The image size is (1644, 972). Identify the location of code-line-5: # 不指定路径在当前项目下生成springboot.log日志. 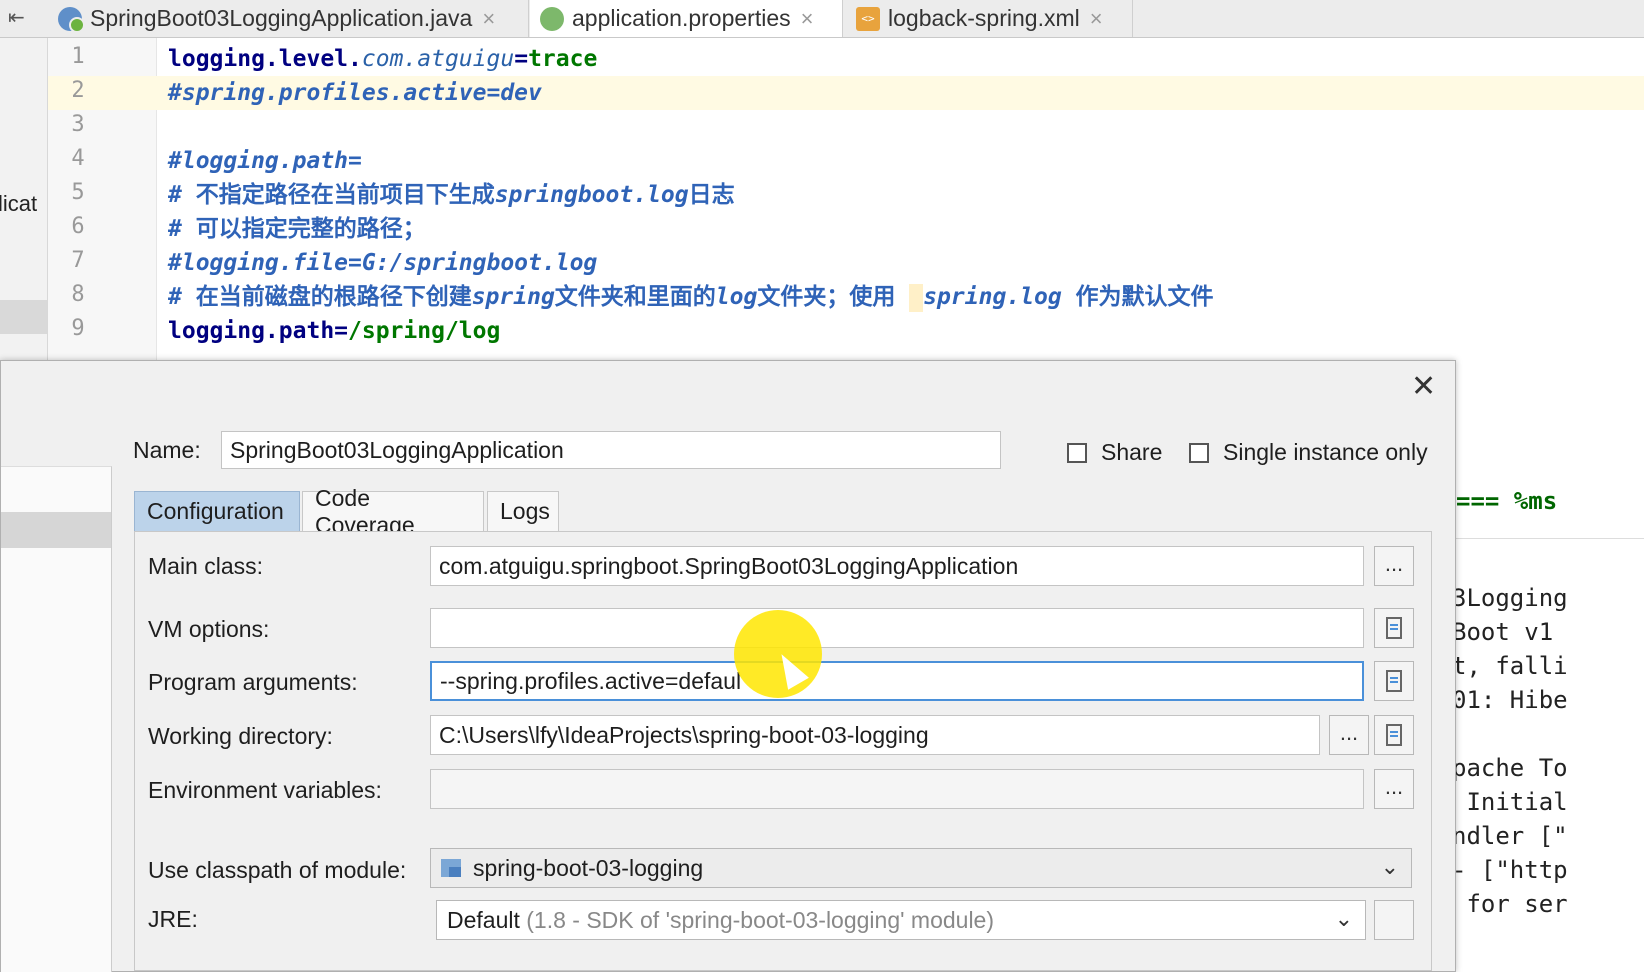
(451, 195).